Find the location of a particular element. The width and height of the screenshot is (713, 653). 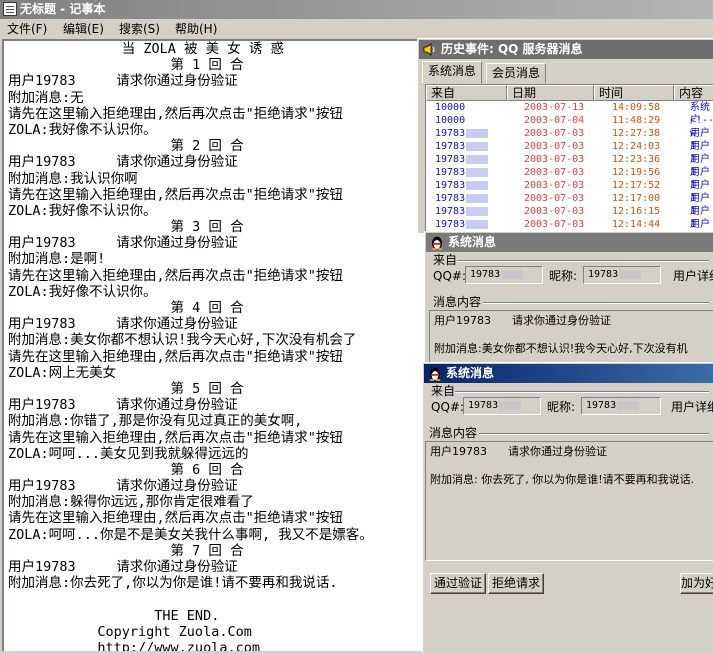

menu-file: 文件(F) is located at coordinates (27, 29).